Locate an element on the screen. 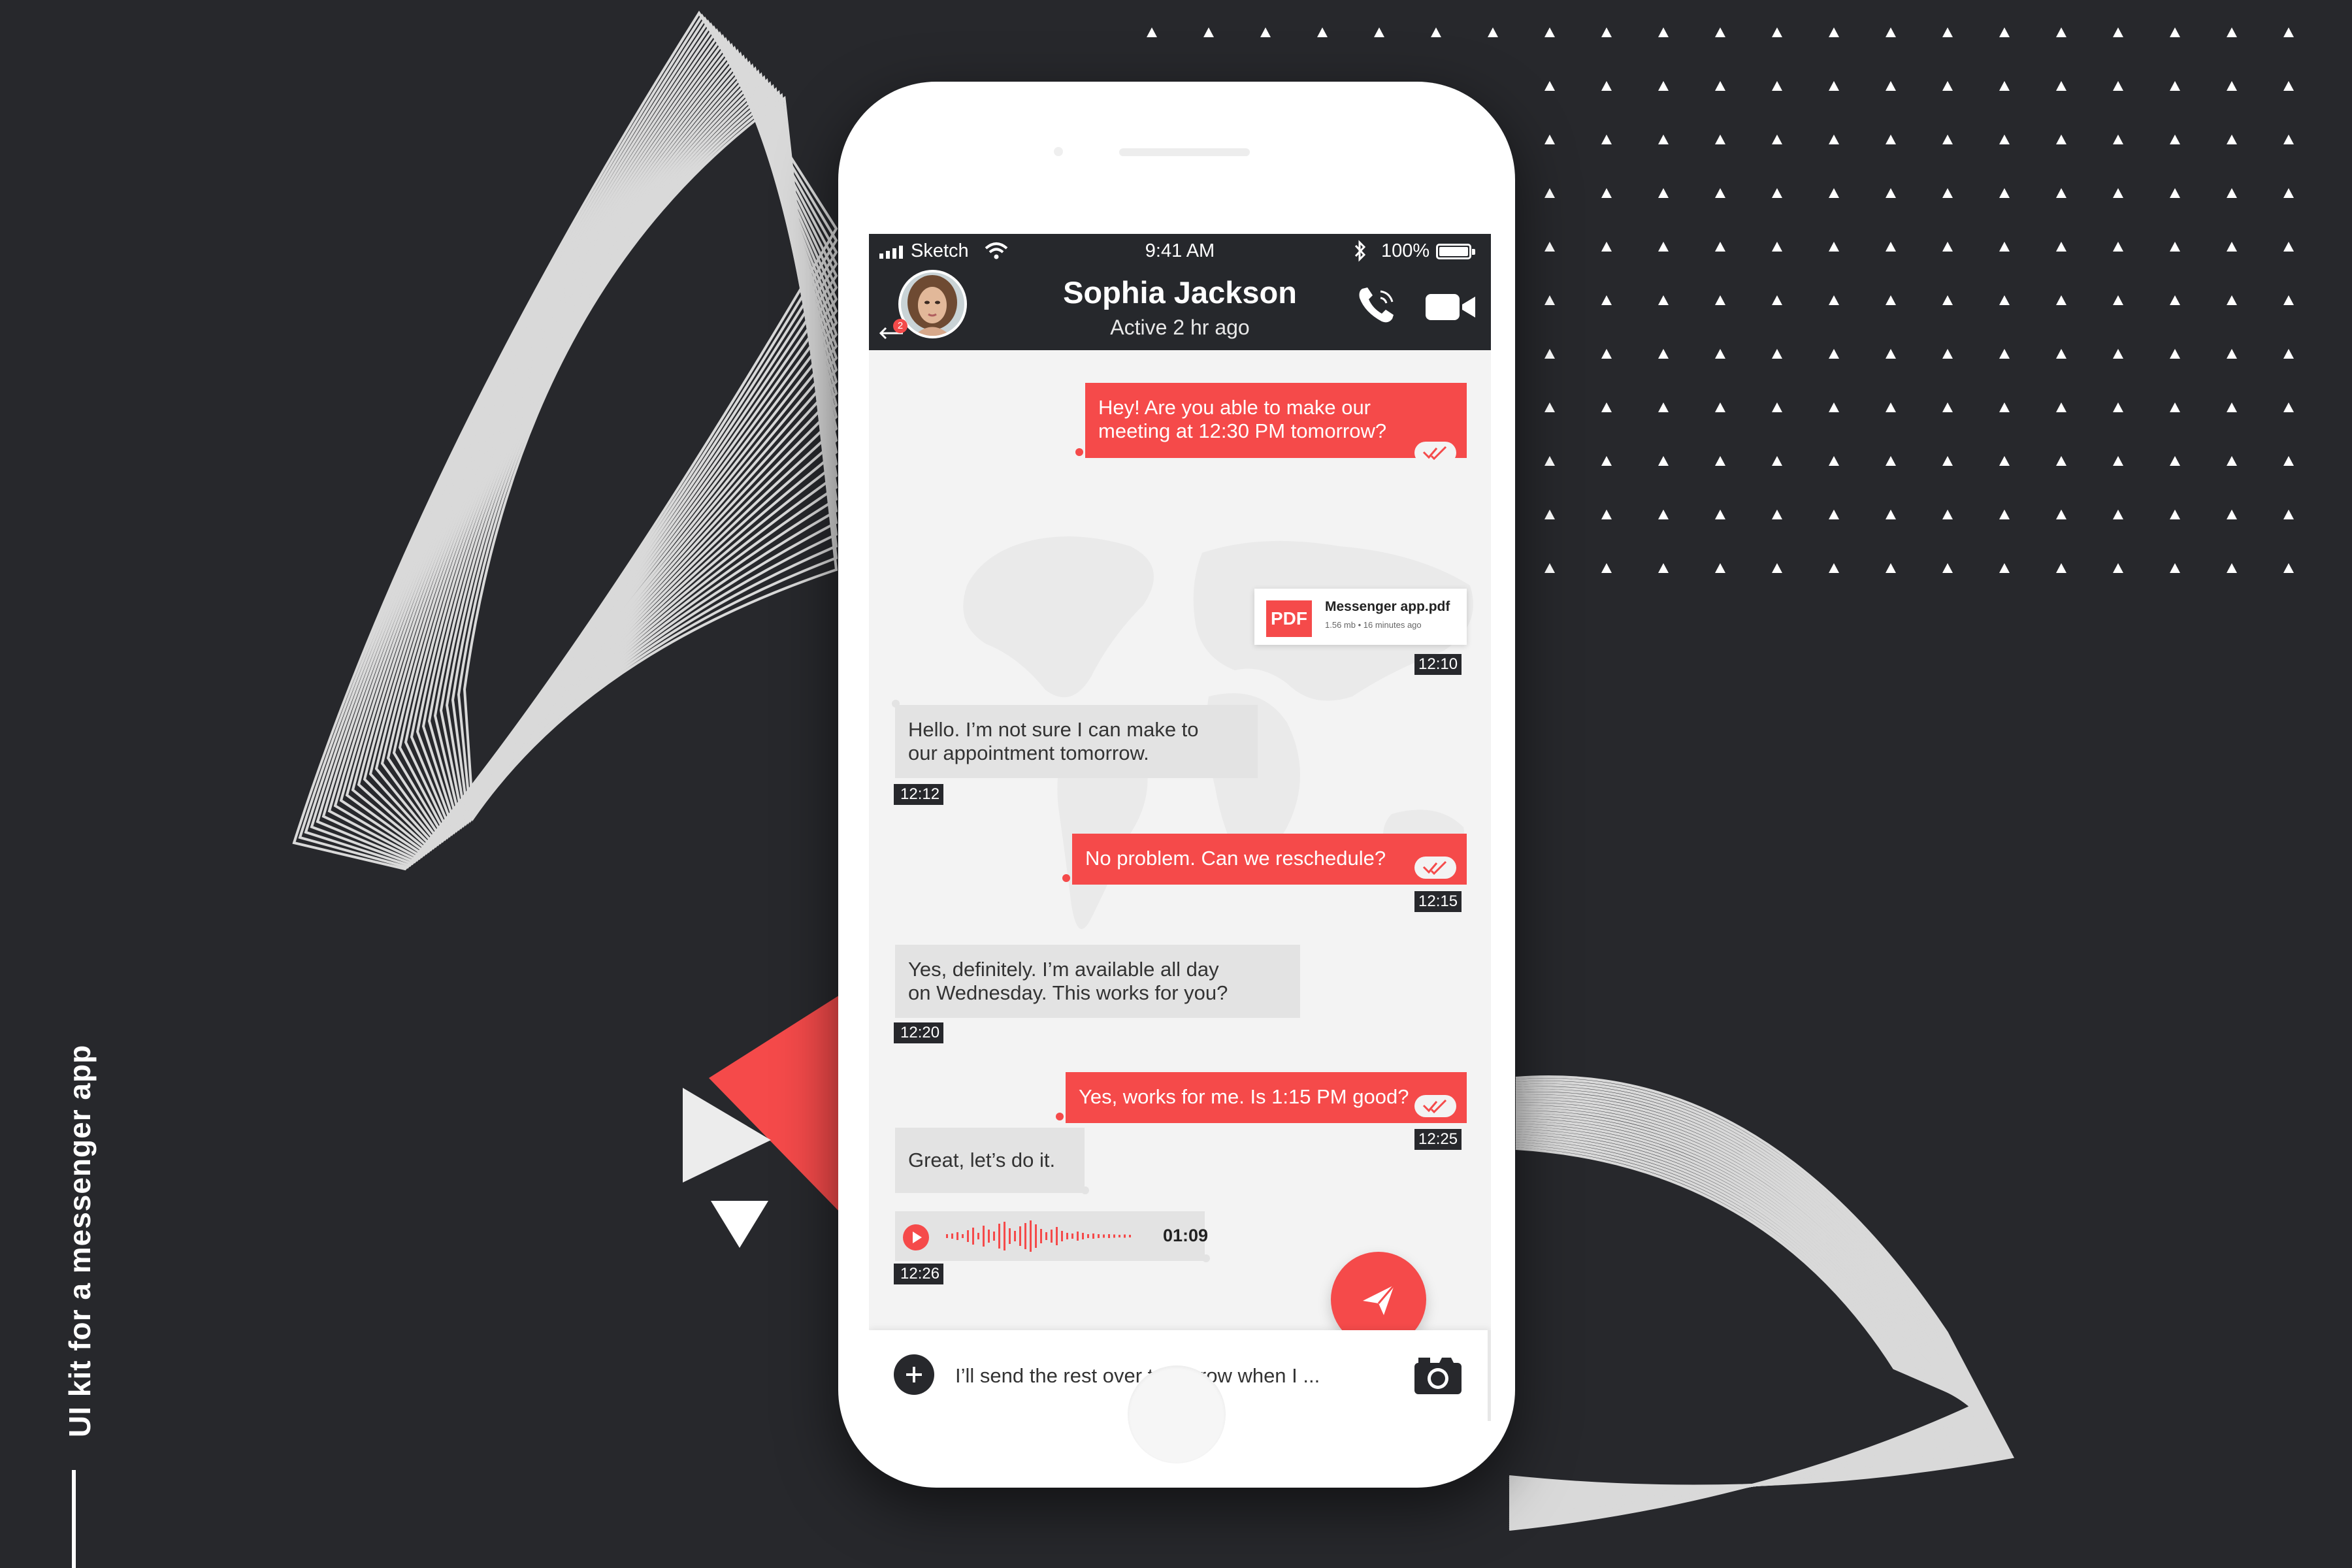  message-text: No problem. Can we reschedule? is located at coordinates (1235, 858).